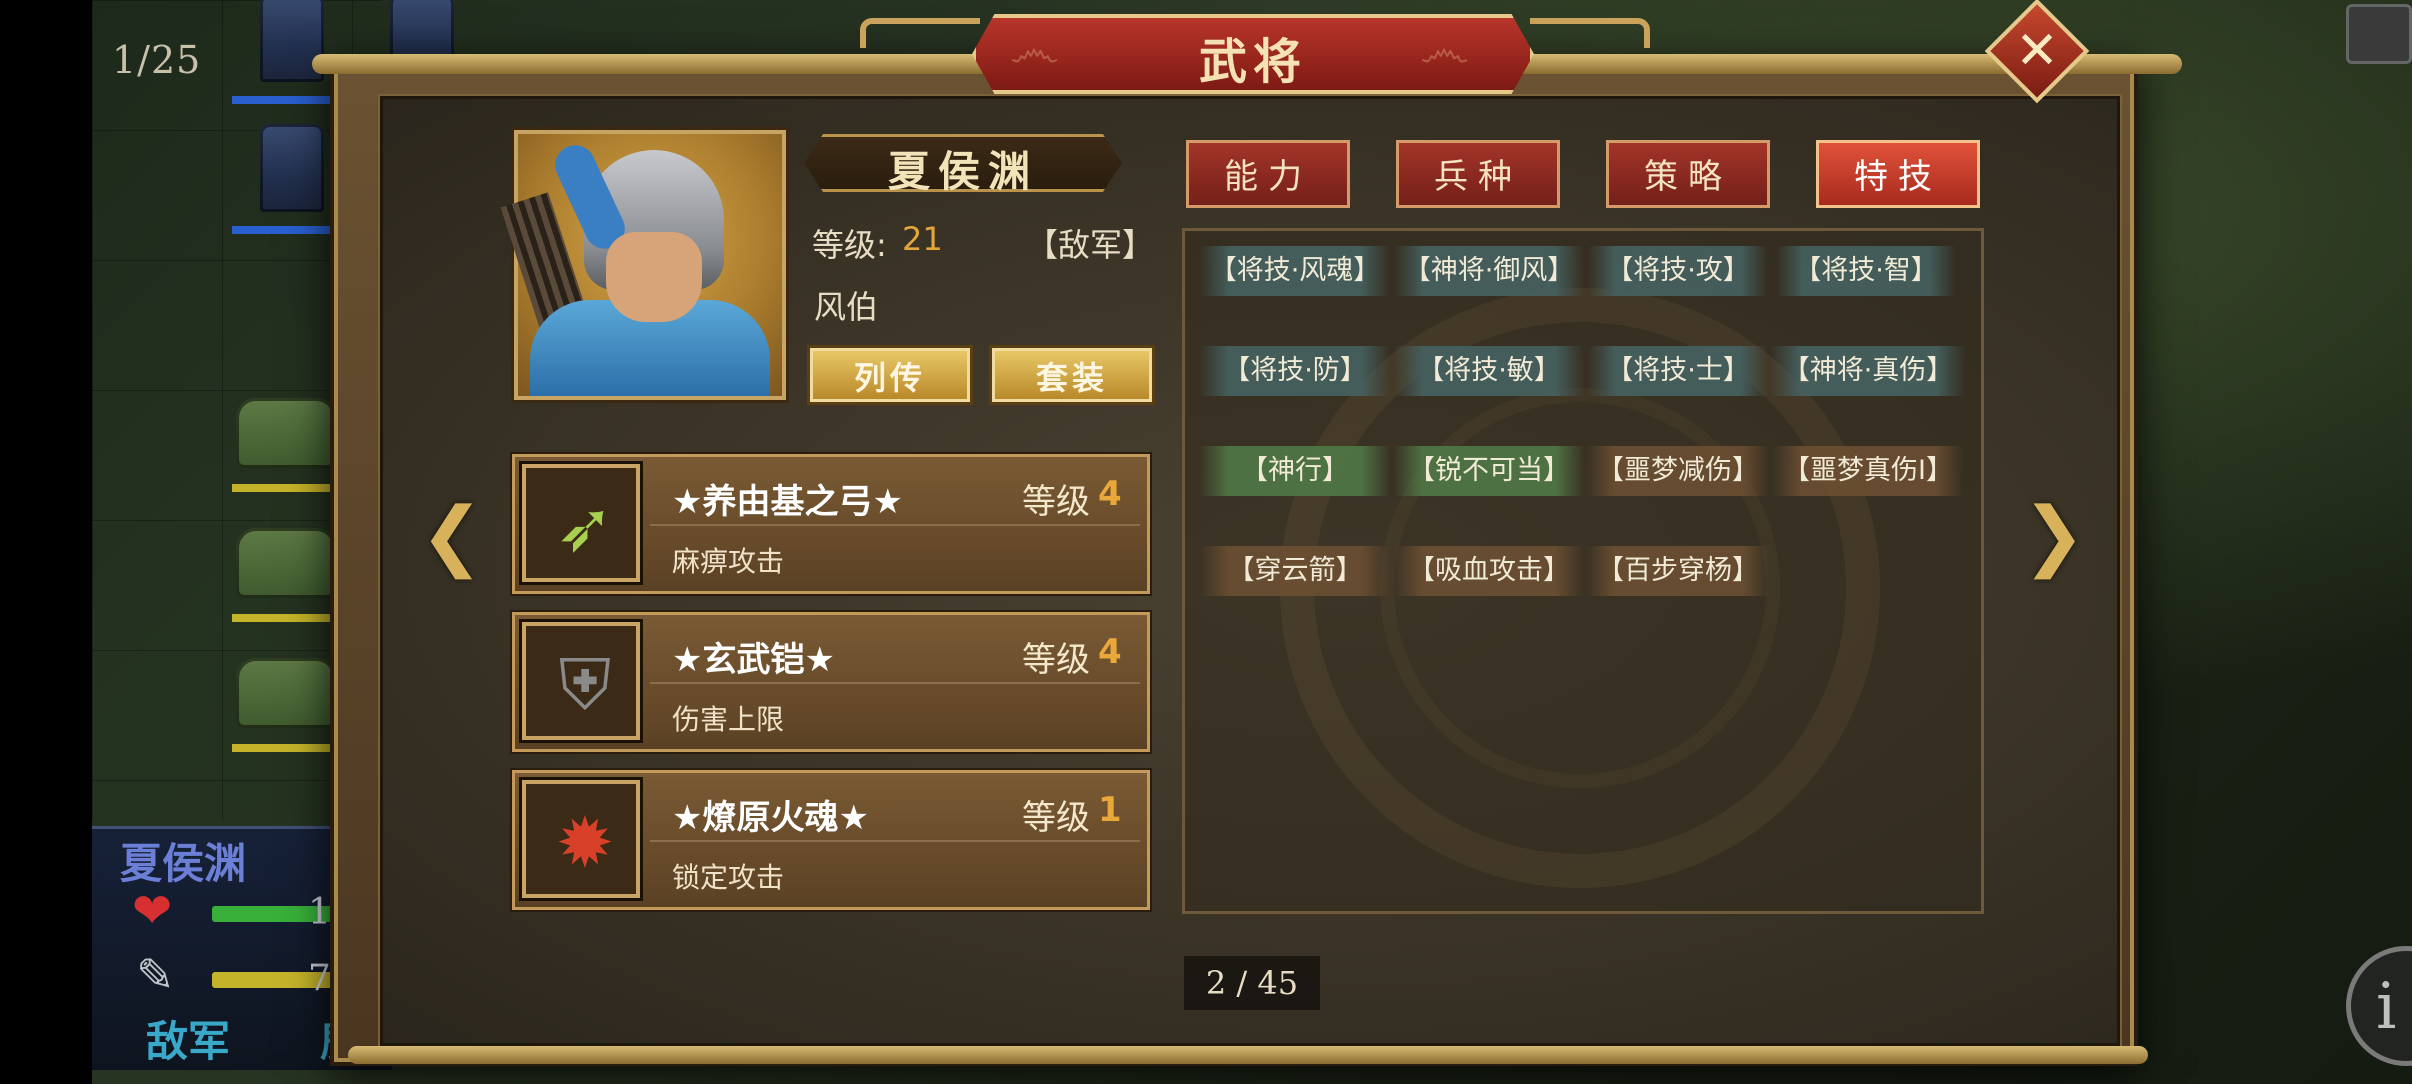 The width and height of the screenshot is (2412, 1084). I want to click on skill-tag: 【锐不可当】, so click(1489, 471).